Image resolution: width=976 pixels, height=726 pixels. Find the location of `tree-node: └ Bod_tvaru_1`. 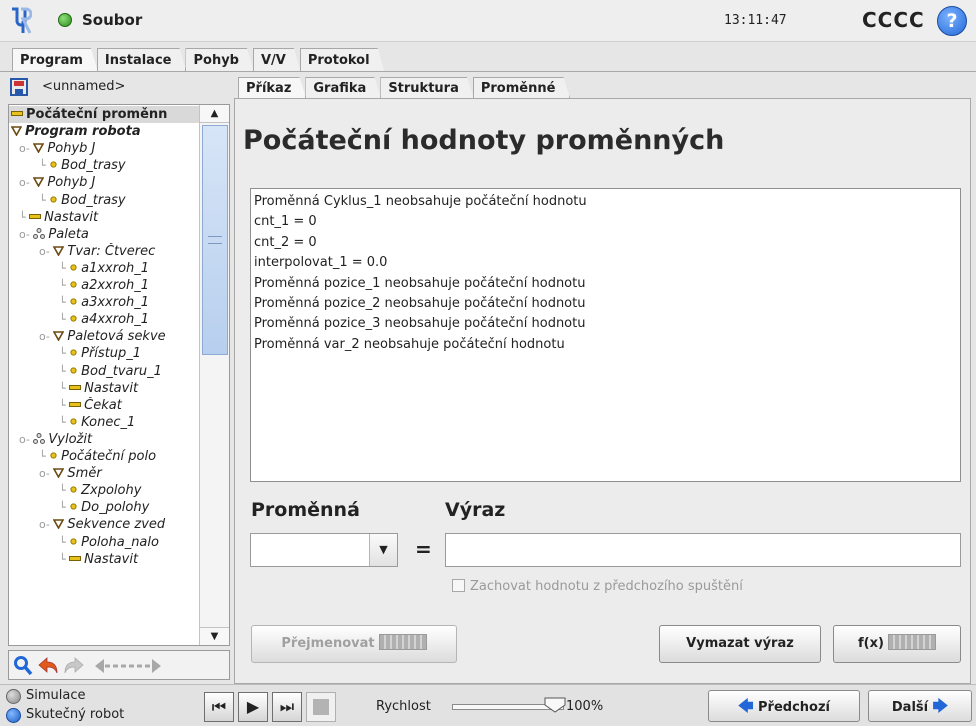

tree-node: └ Bod_tvaru_1 is located at coordinates (104, 371).